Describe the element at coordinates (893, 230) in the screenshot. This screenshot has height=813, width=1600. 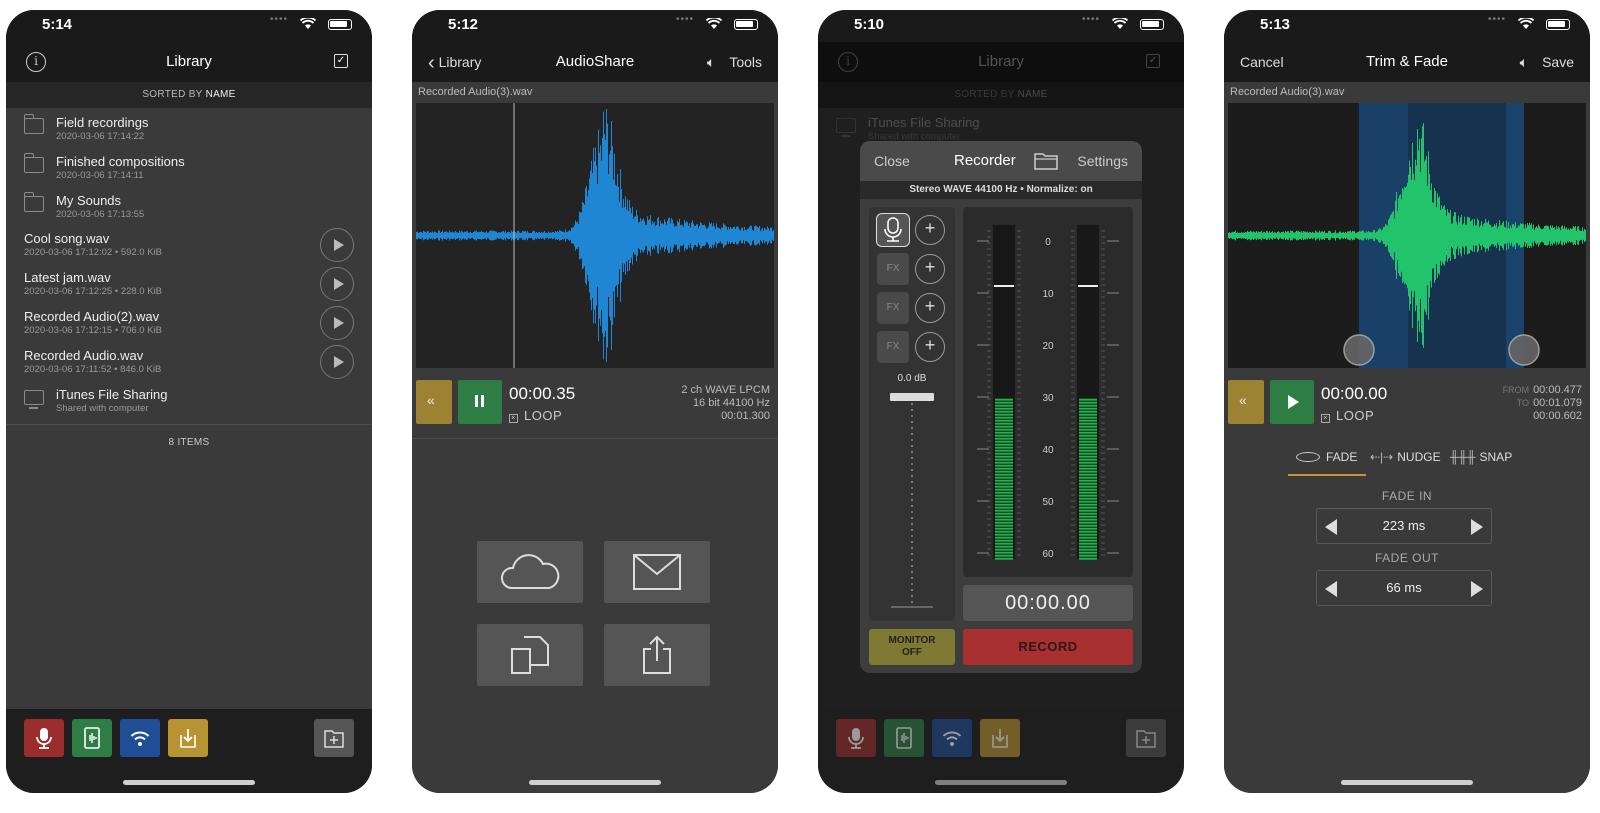
I see `microphone-input-button` at that location.